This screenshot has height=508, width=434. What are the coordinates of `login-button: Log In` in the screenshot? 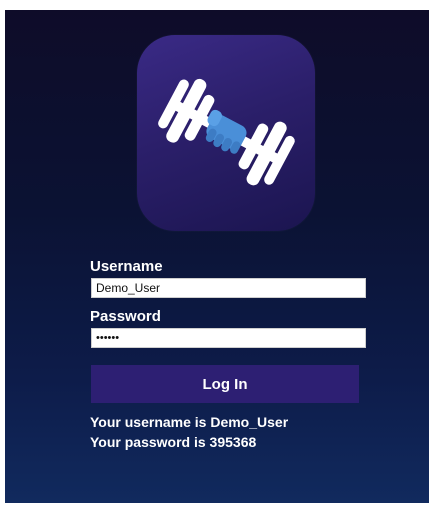 It's located at (225, 384).